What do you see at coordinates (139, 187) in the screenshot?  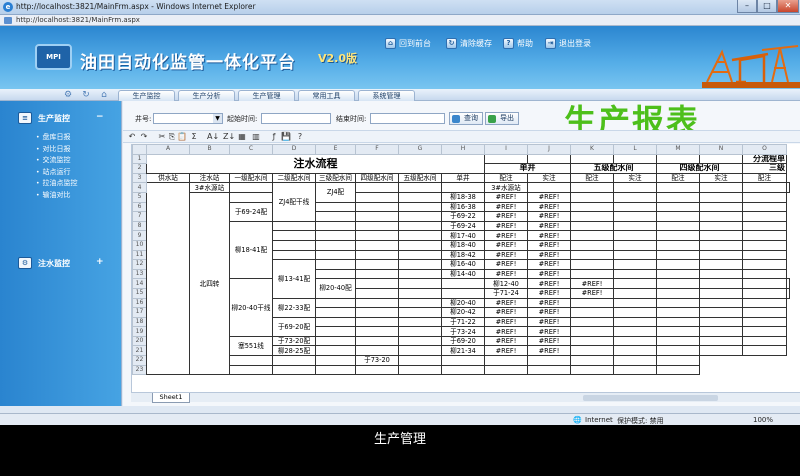 I see `row-header: 4` at bounding box center [139, 187].